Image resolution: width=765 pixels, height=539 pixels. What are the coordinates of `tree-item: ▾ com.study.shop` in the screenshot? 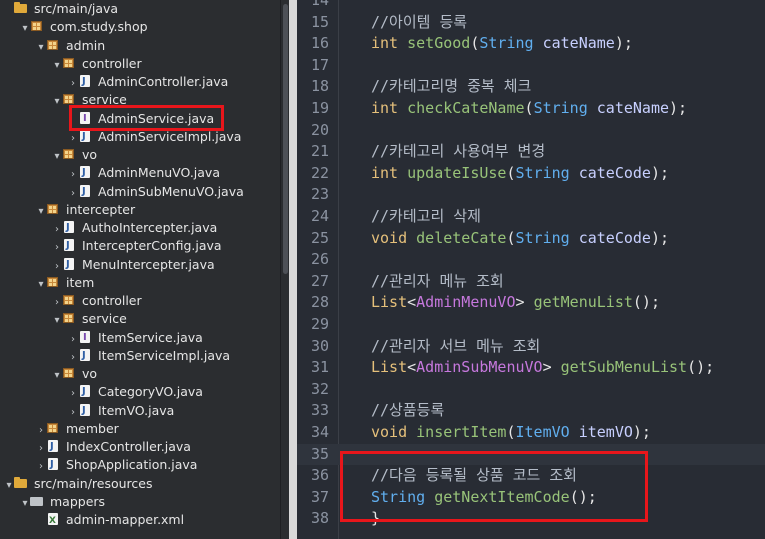 It's located at (74, 27).